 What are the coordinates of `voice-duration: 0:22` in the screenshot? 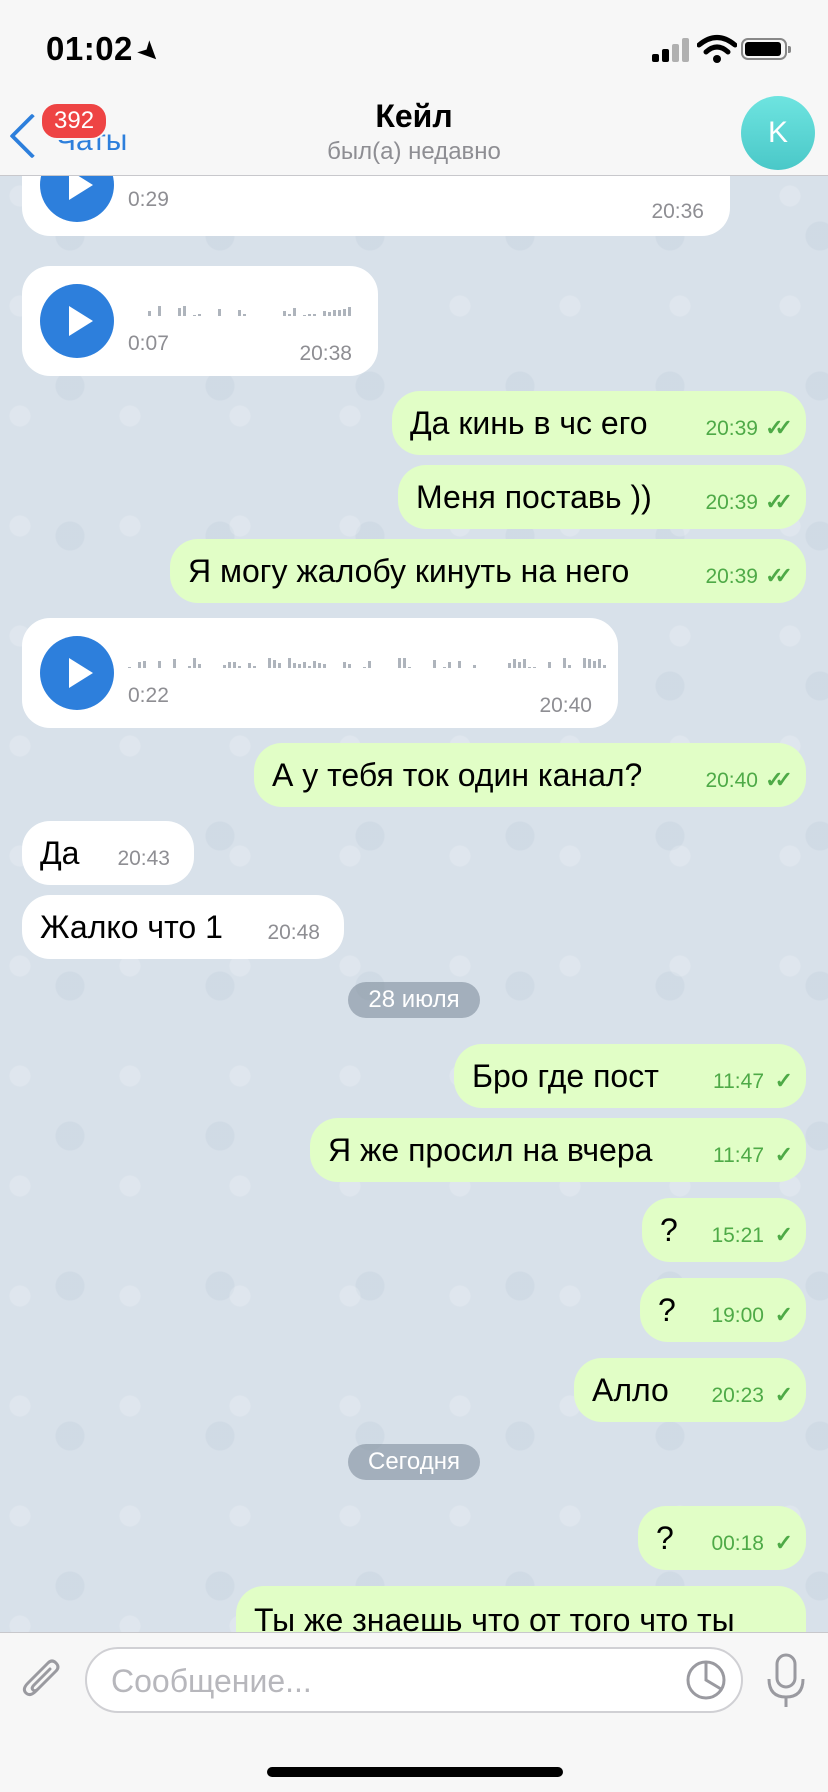 It's located at (148, 695).